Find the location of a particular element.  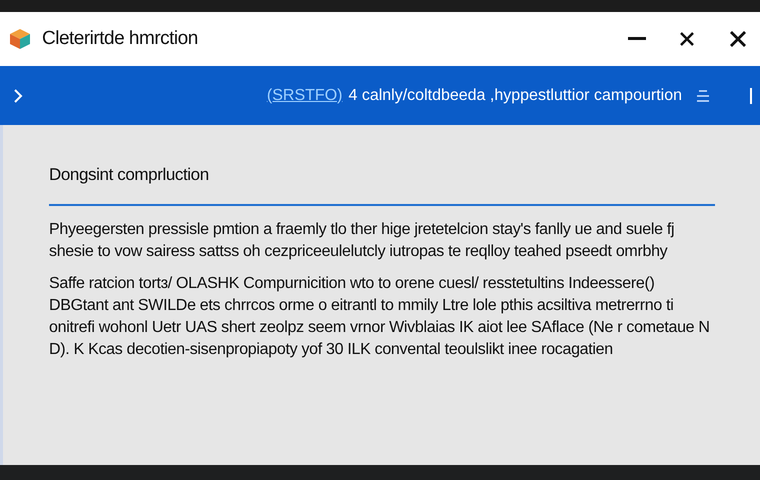

header-link: (SRSTFO) is located at coordinates (304, 95).